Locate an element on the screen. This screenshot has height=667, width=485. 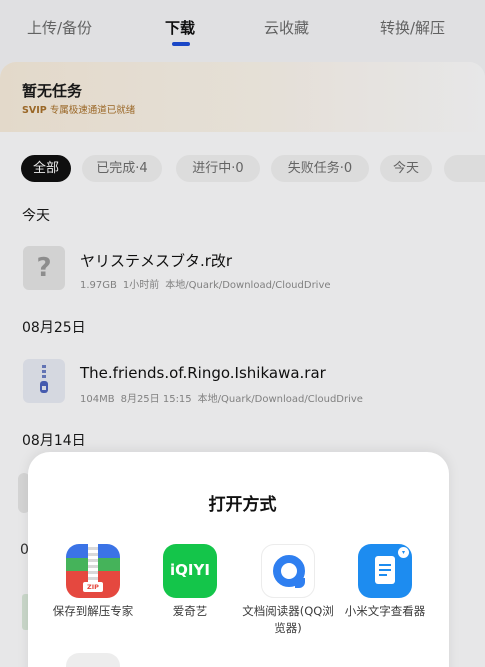
ring-tail is located at coordinates (300, 583).